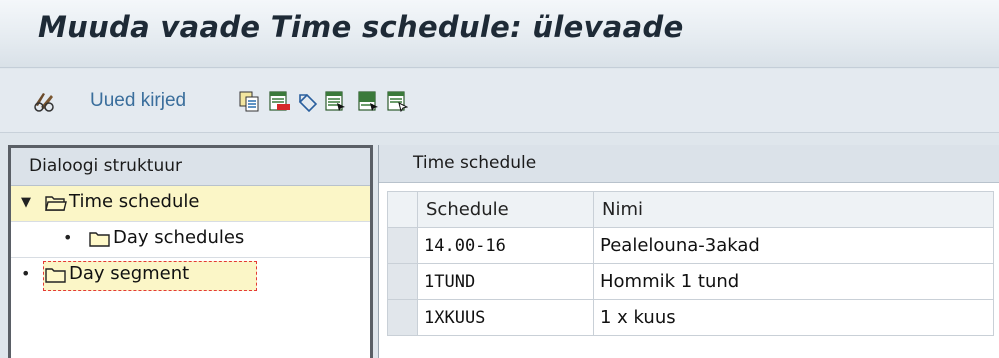 The image size is (999, 358). I want to click on undo-icon, so click(308, 101).